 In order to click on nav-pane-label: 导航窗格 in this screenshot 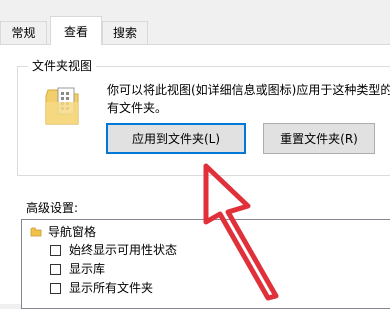, I will do `click(72, 232)`.